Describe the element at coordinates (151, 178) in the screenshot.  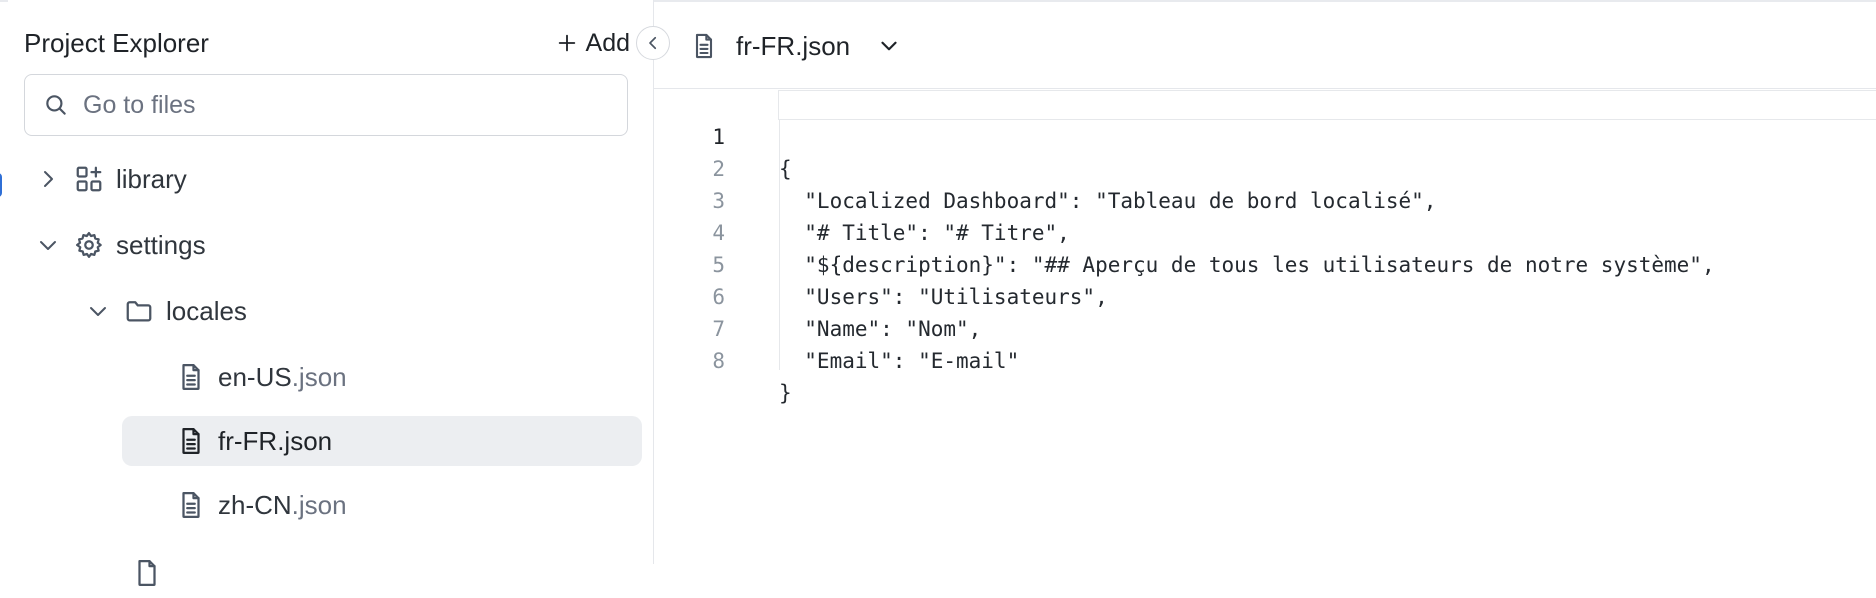
I see `tree-label-library: library` at that location.